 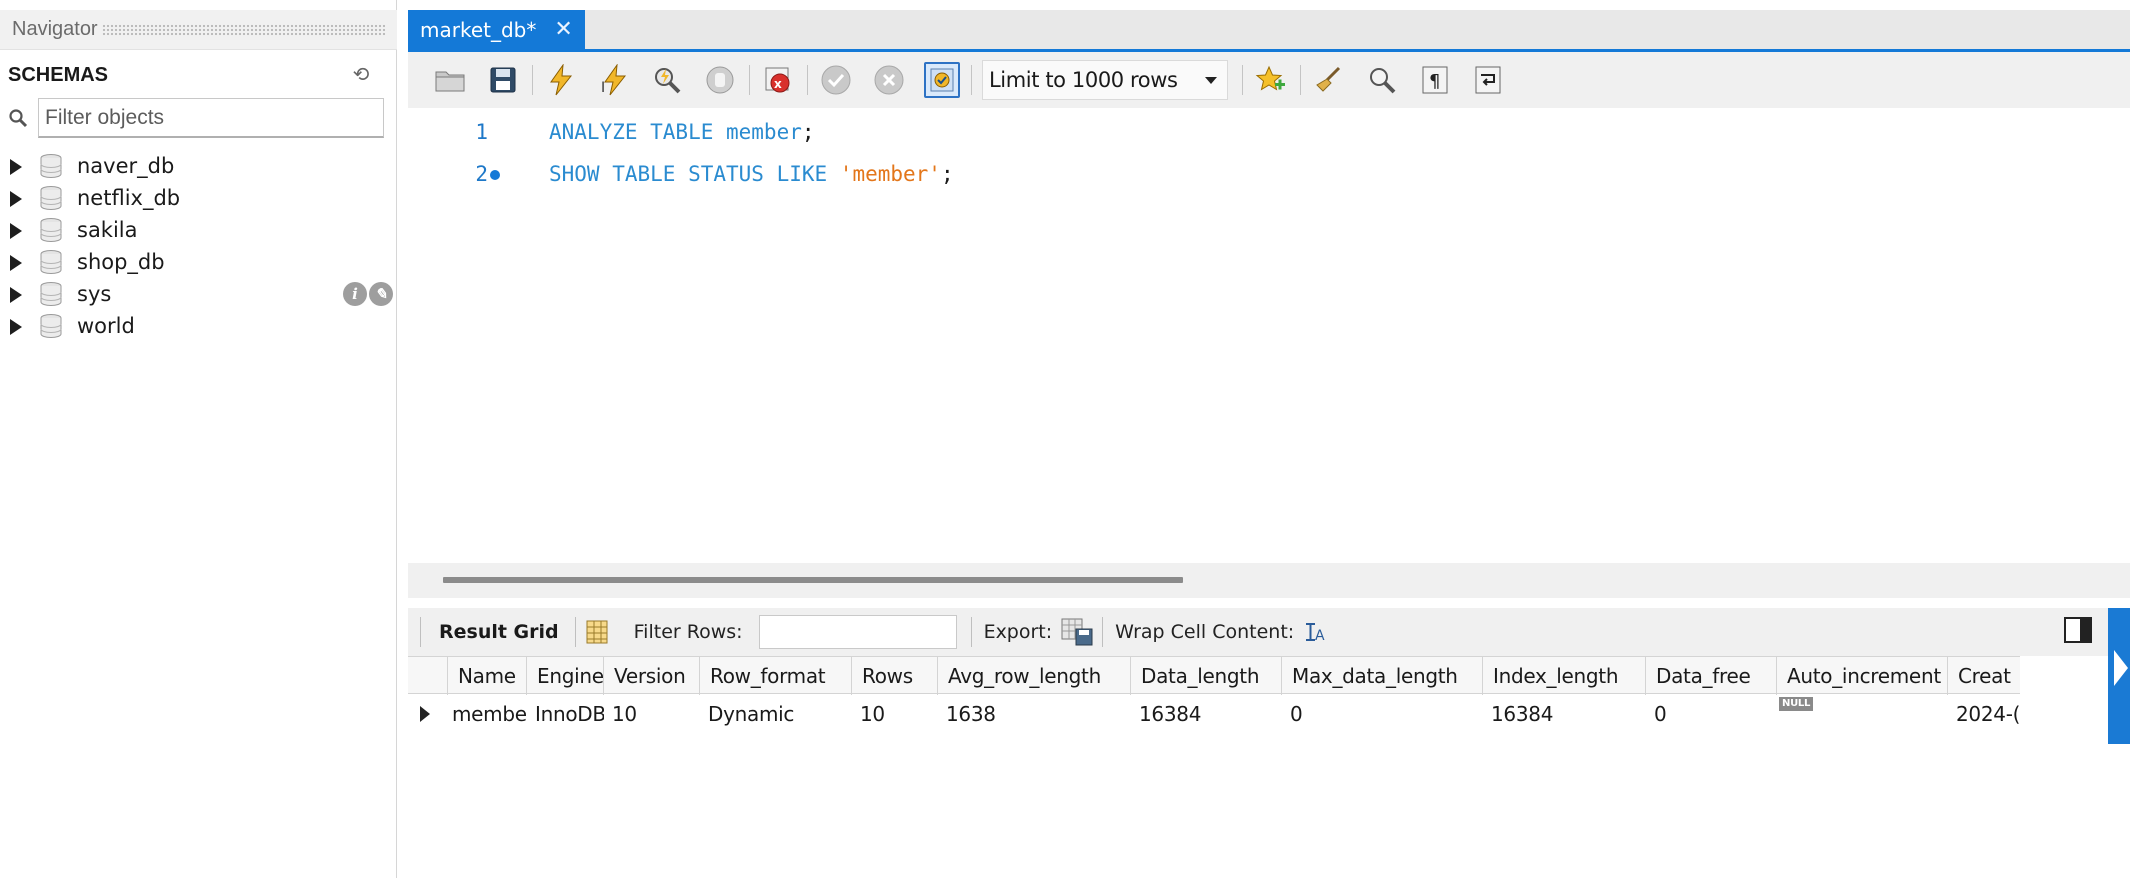 What do you see at coordinates (1711, 676) in the screenshot?
I see `column-header: Data_free` at bounding box center [1711, 676].